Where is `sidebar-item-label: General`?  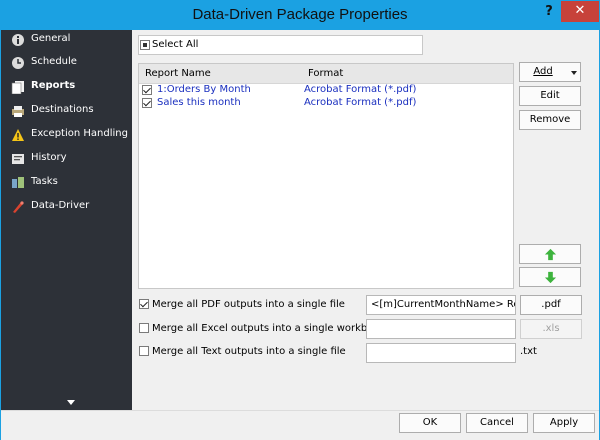
sidebar-item-label: General is located at coordinates (51, 38).